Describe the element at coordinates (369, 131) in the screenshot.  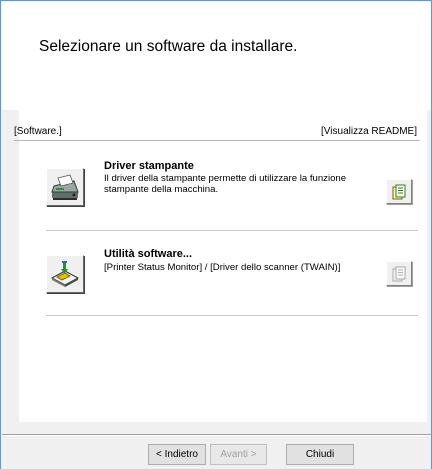
I see `readme-column-label: [Visualizza README]` at that location.